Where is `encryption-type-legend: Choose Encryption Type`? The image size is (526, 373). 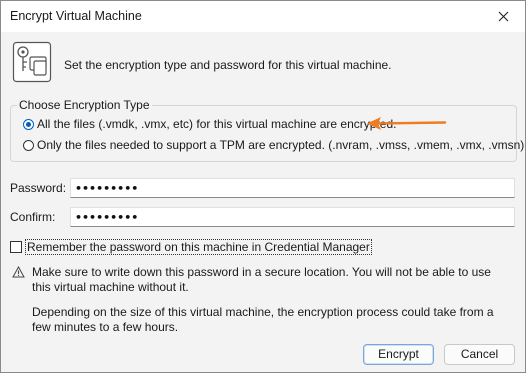
encryption-type-legend: Choose Encryption Type is located at coordinates (84, 105).